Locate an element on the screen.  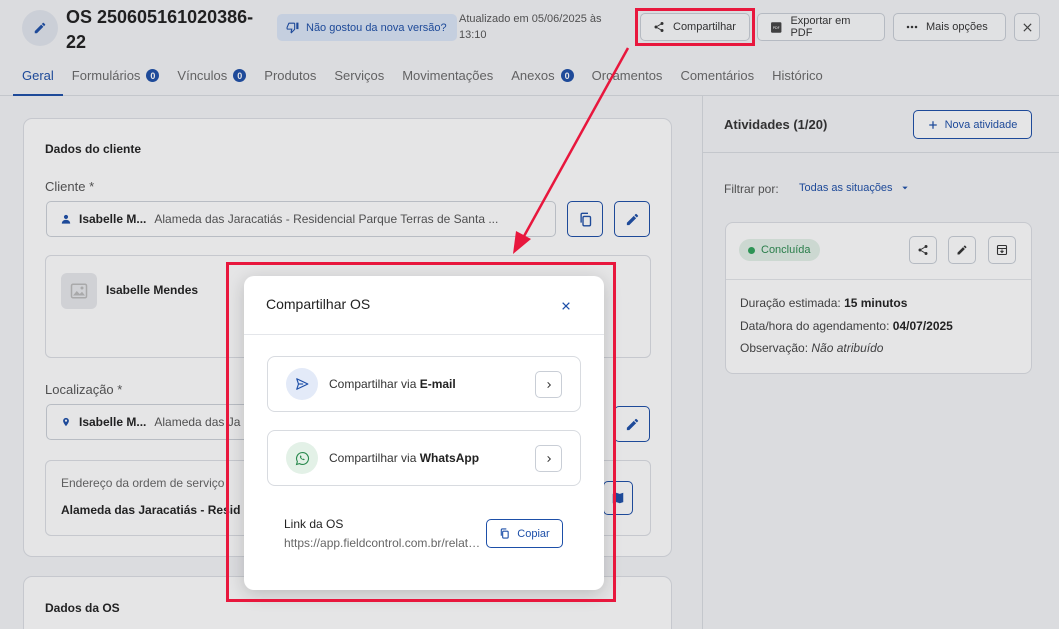
share-button-highlight is located at coordinates (695, 27).